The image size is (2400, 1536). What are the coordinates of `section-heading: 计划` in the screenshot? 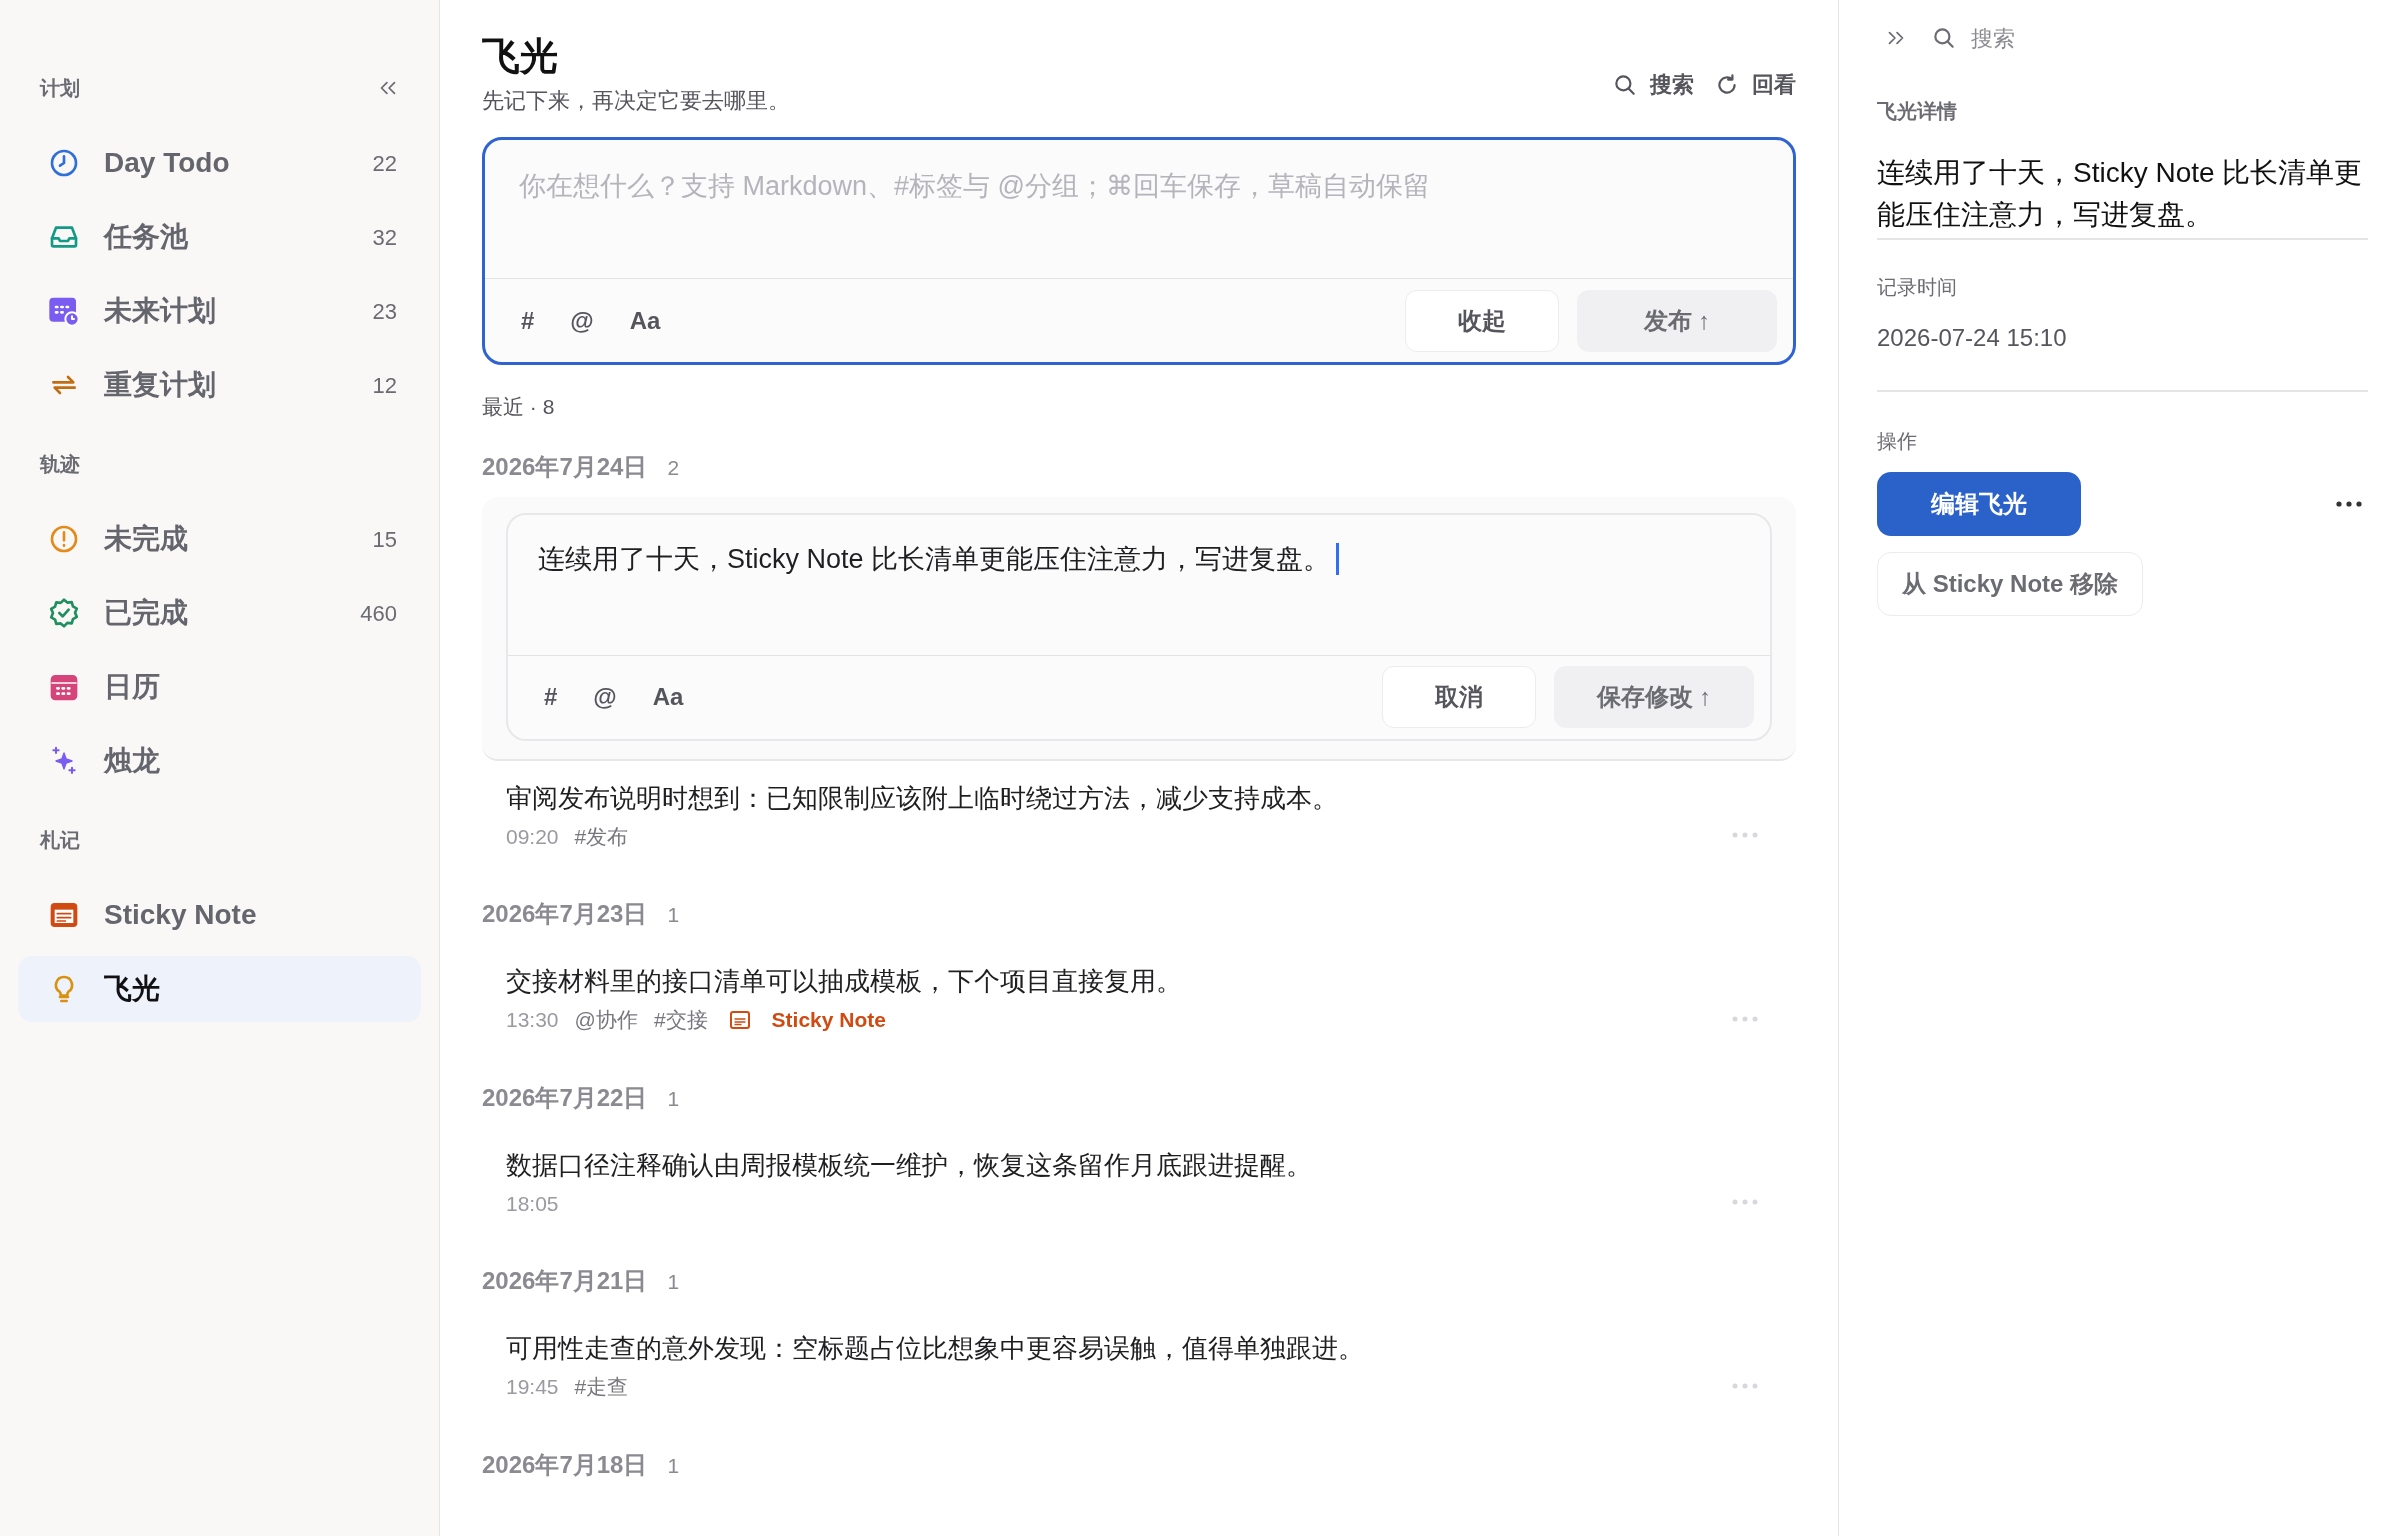 It's located at (60, 88).